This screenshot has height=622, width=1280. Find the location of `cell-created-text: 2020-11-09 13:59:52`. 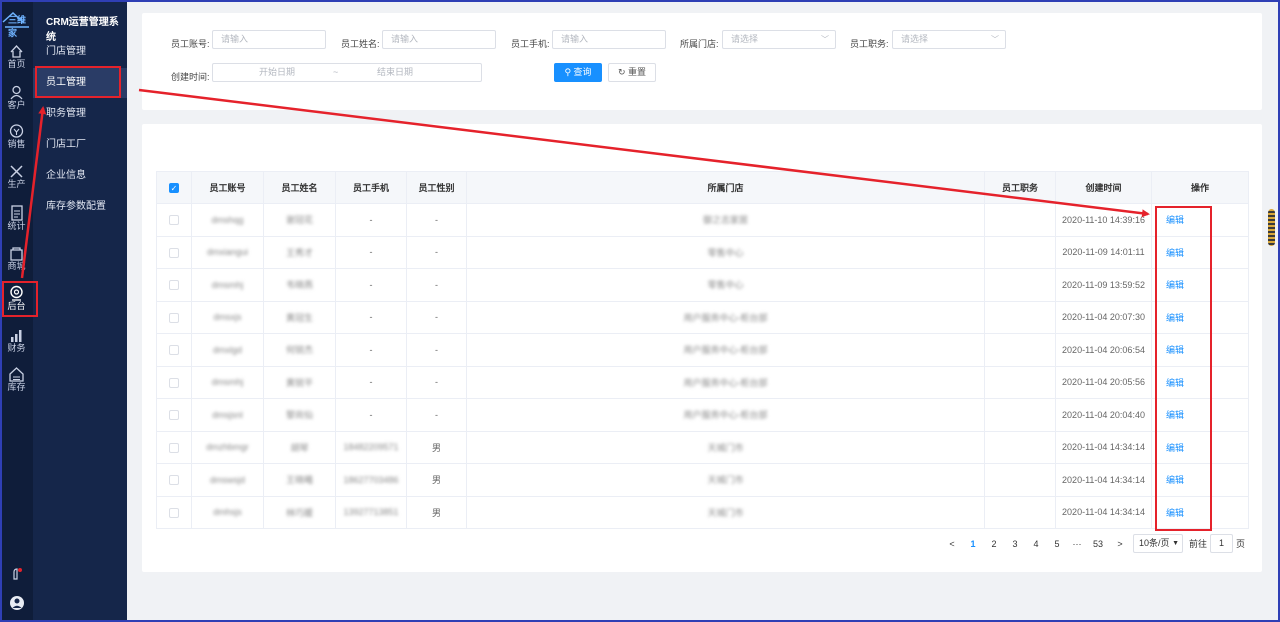

cell-created-text: 2020-11-09 13:59:52 is located at coordinates (1103, 284).